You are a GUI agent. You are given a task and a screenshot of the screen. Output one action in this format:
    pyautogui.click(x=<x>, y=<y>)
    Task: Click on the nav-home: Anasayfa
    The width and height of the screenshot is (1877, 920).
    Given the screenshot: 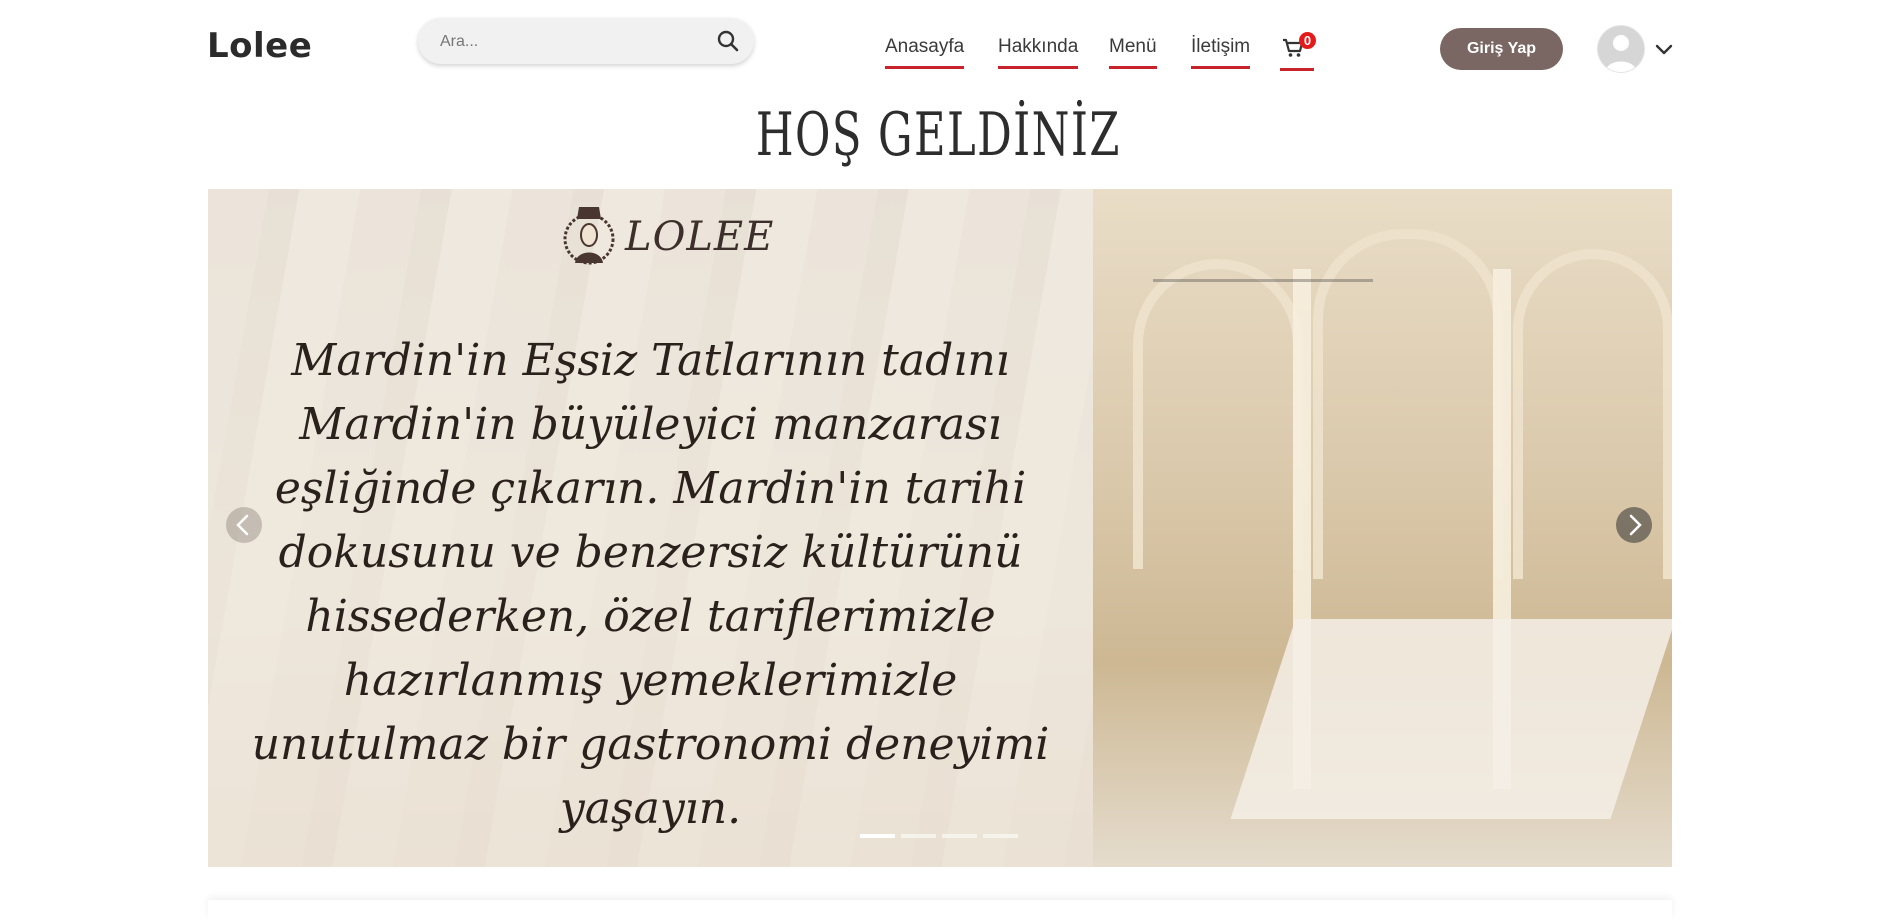 What is the action you would take?
    pyautogui.click(x=925, y=52)
    